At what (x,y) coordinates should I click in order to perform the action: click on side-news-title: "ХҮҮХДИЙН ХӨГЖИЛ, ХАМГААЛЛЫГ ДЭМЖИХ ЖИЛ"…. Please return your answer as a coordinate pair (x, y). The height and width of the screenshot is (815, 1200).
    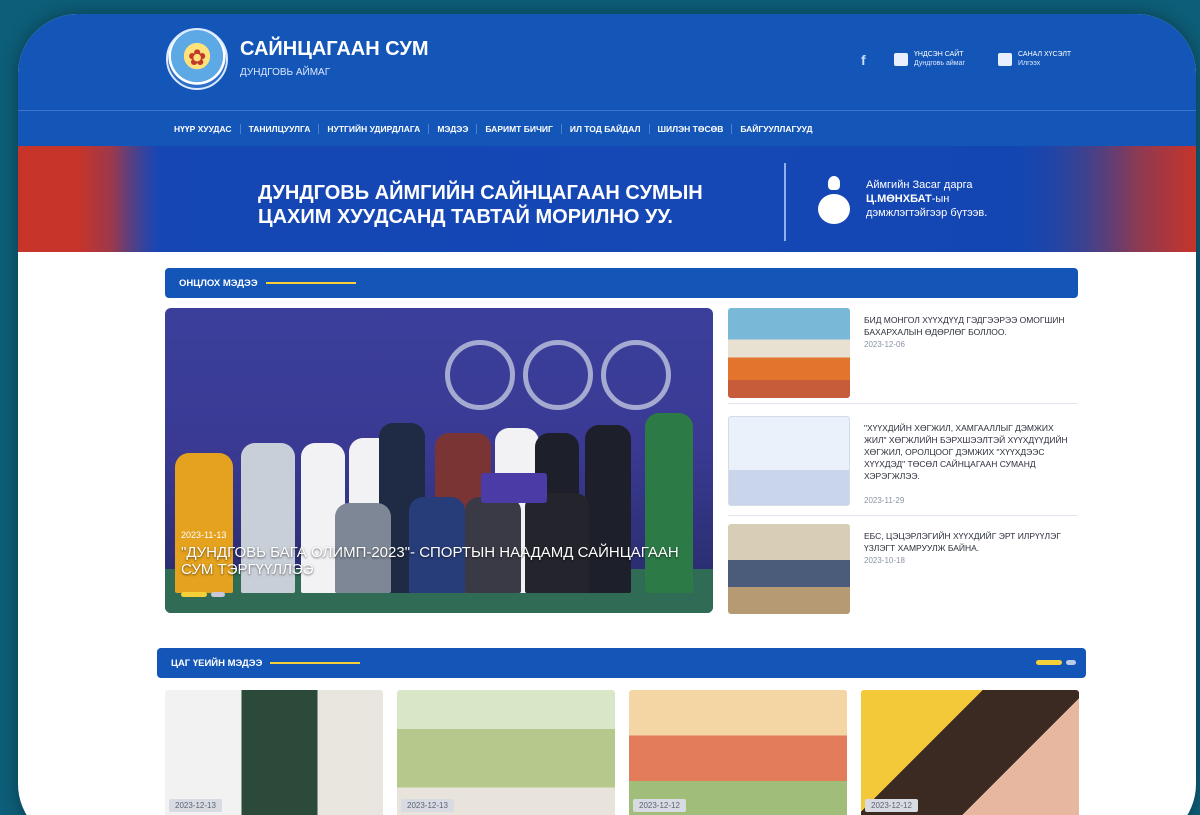
    Looking at the image, I should click on (969, 452).